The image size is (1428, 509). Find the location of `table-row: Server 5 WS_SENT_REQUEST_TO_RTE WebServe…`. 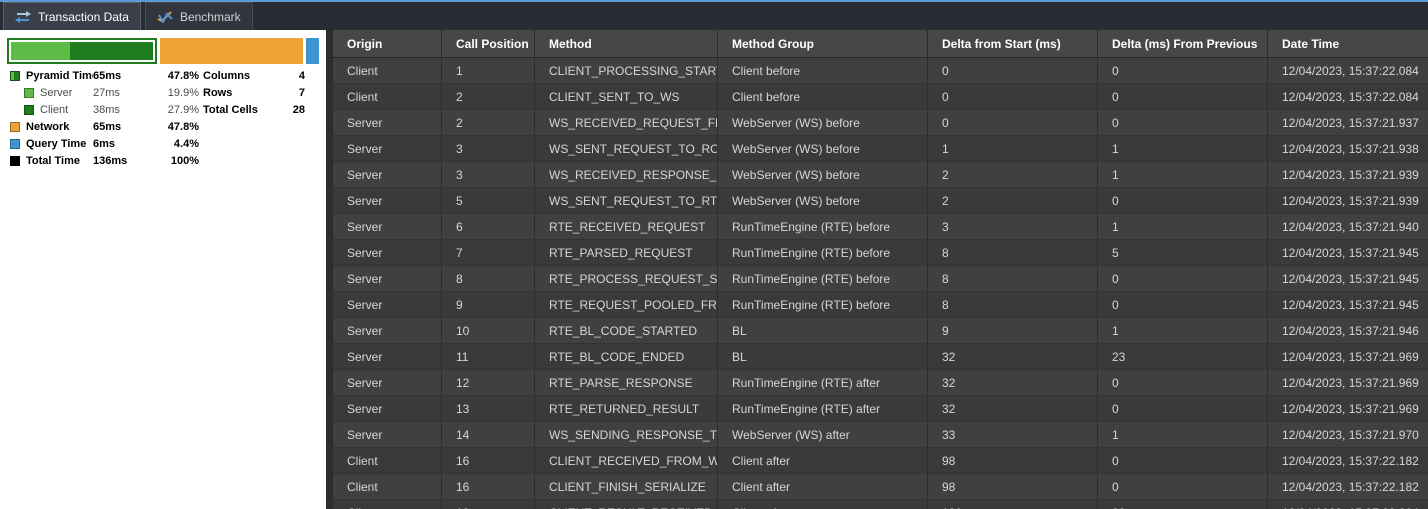

table-row: Server 5 WS_SENT_REQUEST_TO_RTE WebServe… is located at coordinates (880, 201).